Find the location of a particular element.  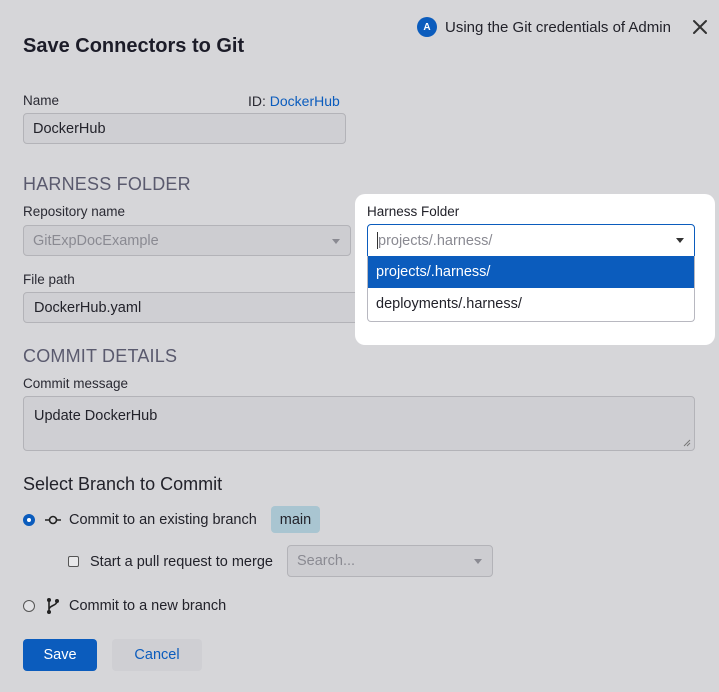

branch-icon is located at coordinates (53, 606).